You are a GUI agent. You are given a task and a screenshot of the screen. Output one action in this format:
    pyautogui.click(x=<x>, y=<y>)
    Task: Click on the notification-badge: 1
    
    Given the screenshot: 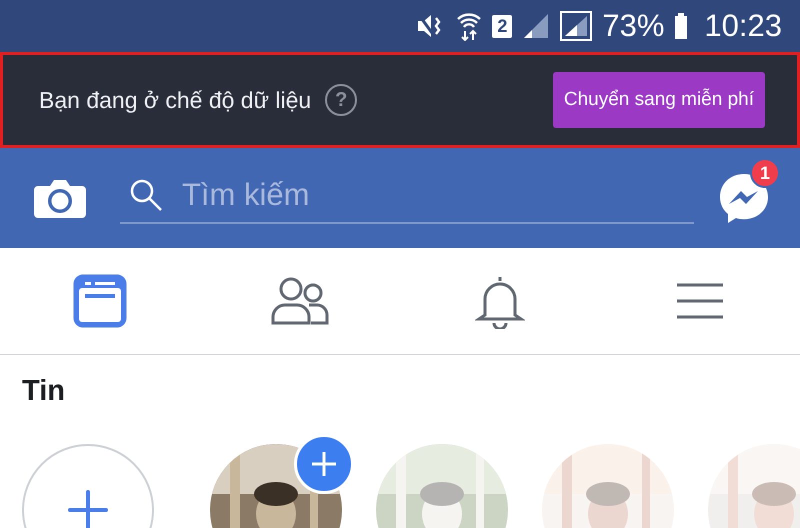 What is the action you would take?
    pyautogui.click(x=765, y=173)
    